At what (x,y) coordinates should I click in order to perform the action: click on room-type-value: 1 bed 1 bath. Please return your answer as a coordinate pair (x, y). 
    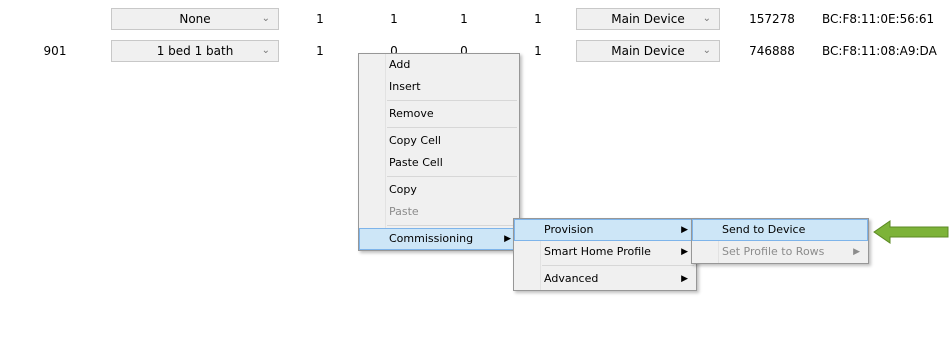
    Looking at the image, I should click on (195, 51).